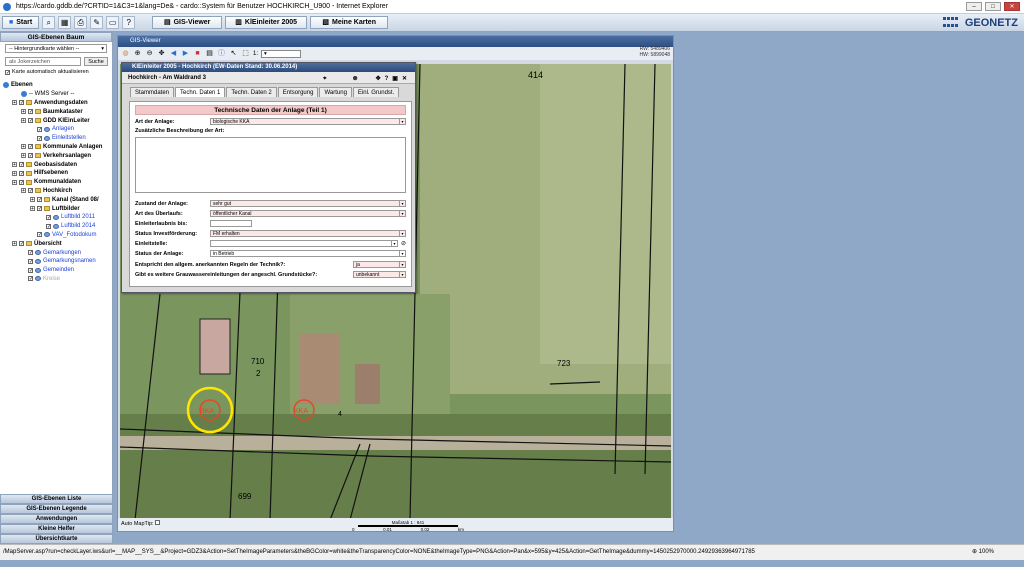 This screenshot has width=1024, height=567. What do you see at coordinates (308, 253) in the screenshot?
I see `status-select: in Betrieb ▾` at bounding box center [308, 253].